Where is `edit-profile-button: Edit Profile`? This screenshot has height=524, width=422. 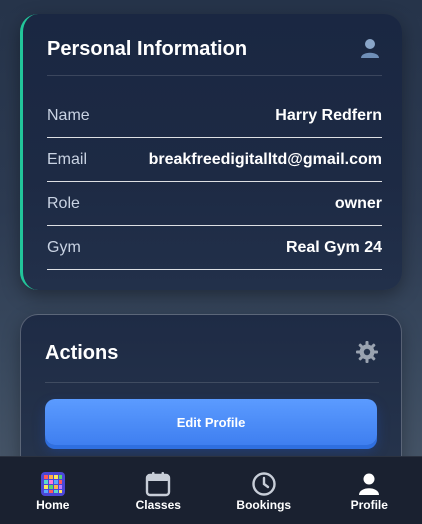
edit-profile-button: Edit Profile is located at coordinates (211, 422).